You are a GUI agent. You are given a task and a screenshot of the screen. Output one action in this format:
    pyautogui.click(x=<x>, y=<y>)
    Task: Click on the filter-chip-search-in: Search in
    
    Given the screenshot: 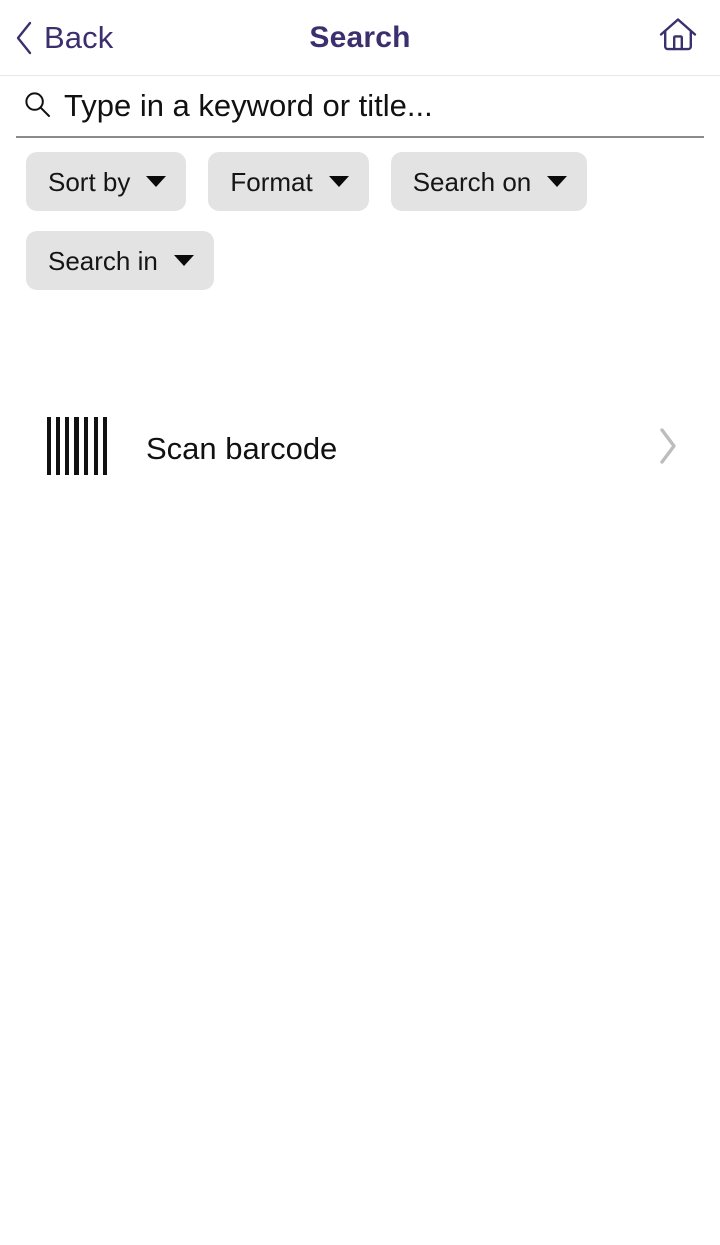 What is the action you would take?
    pyautogui.click(x=120, y=260)
    